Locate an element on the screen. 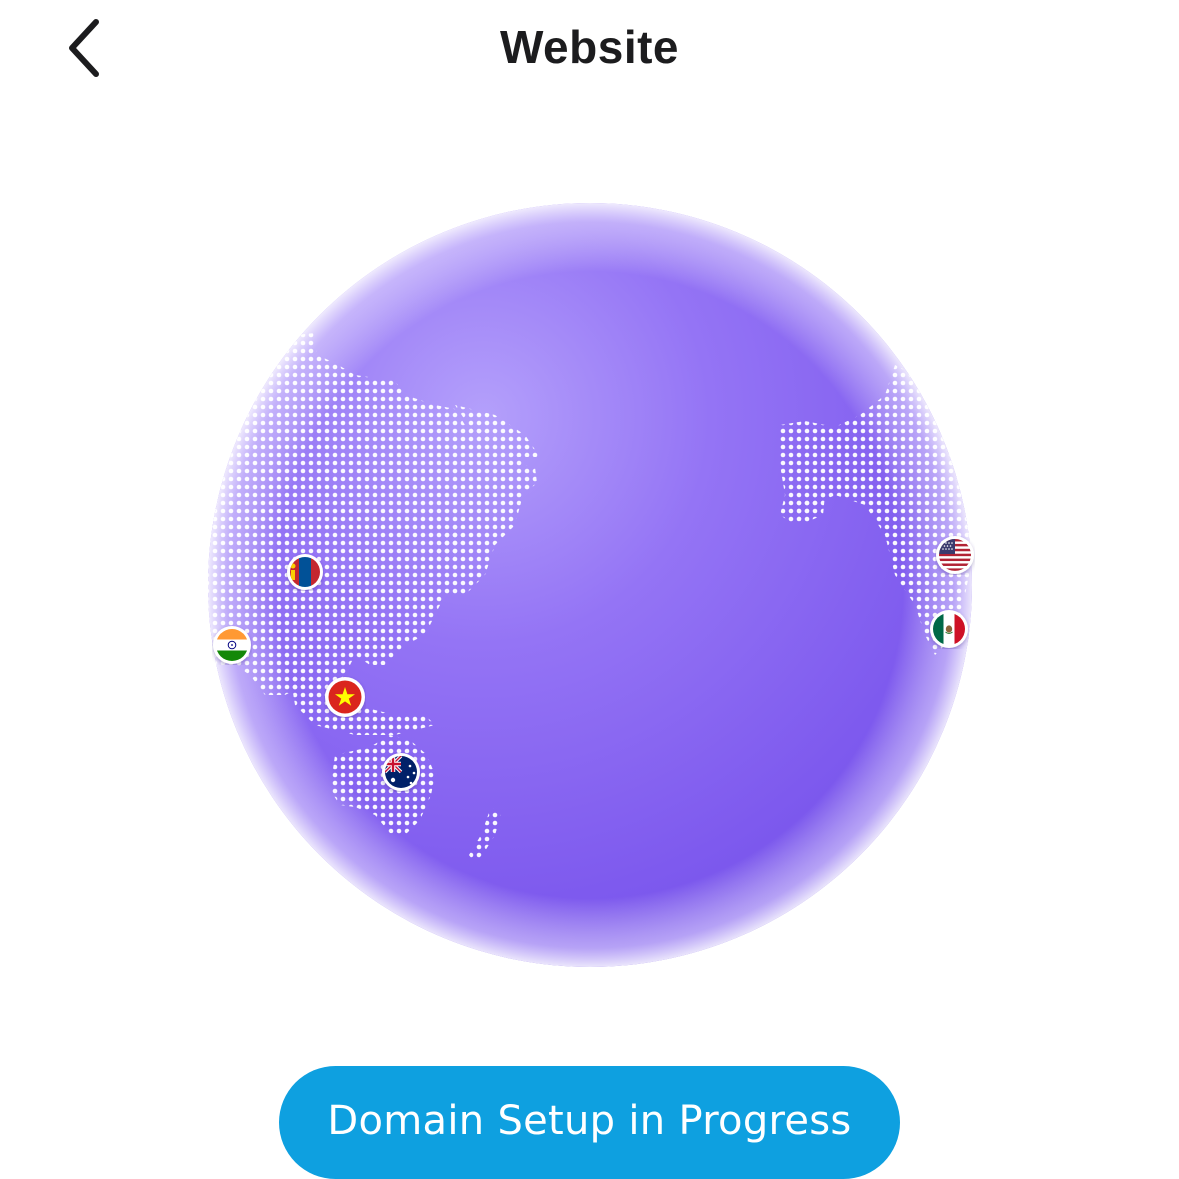 This screenshot has height=1179, width=1179. india-flag-icon is located at coordinates (232, 645).